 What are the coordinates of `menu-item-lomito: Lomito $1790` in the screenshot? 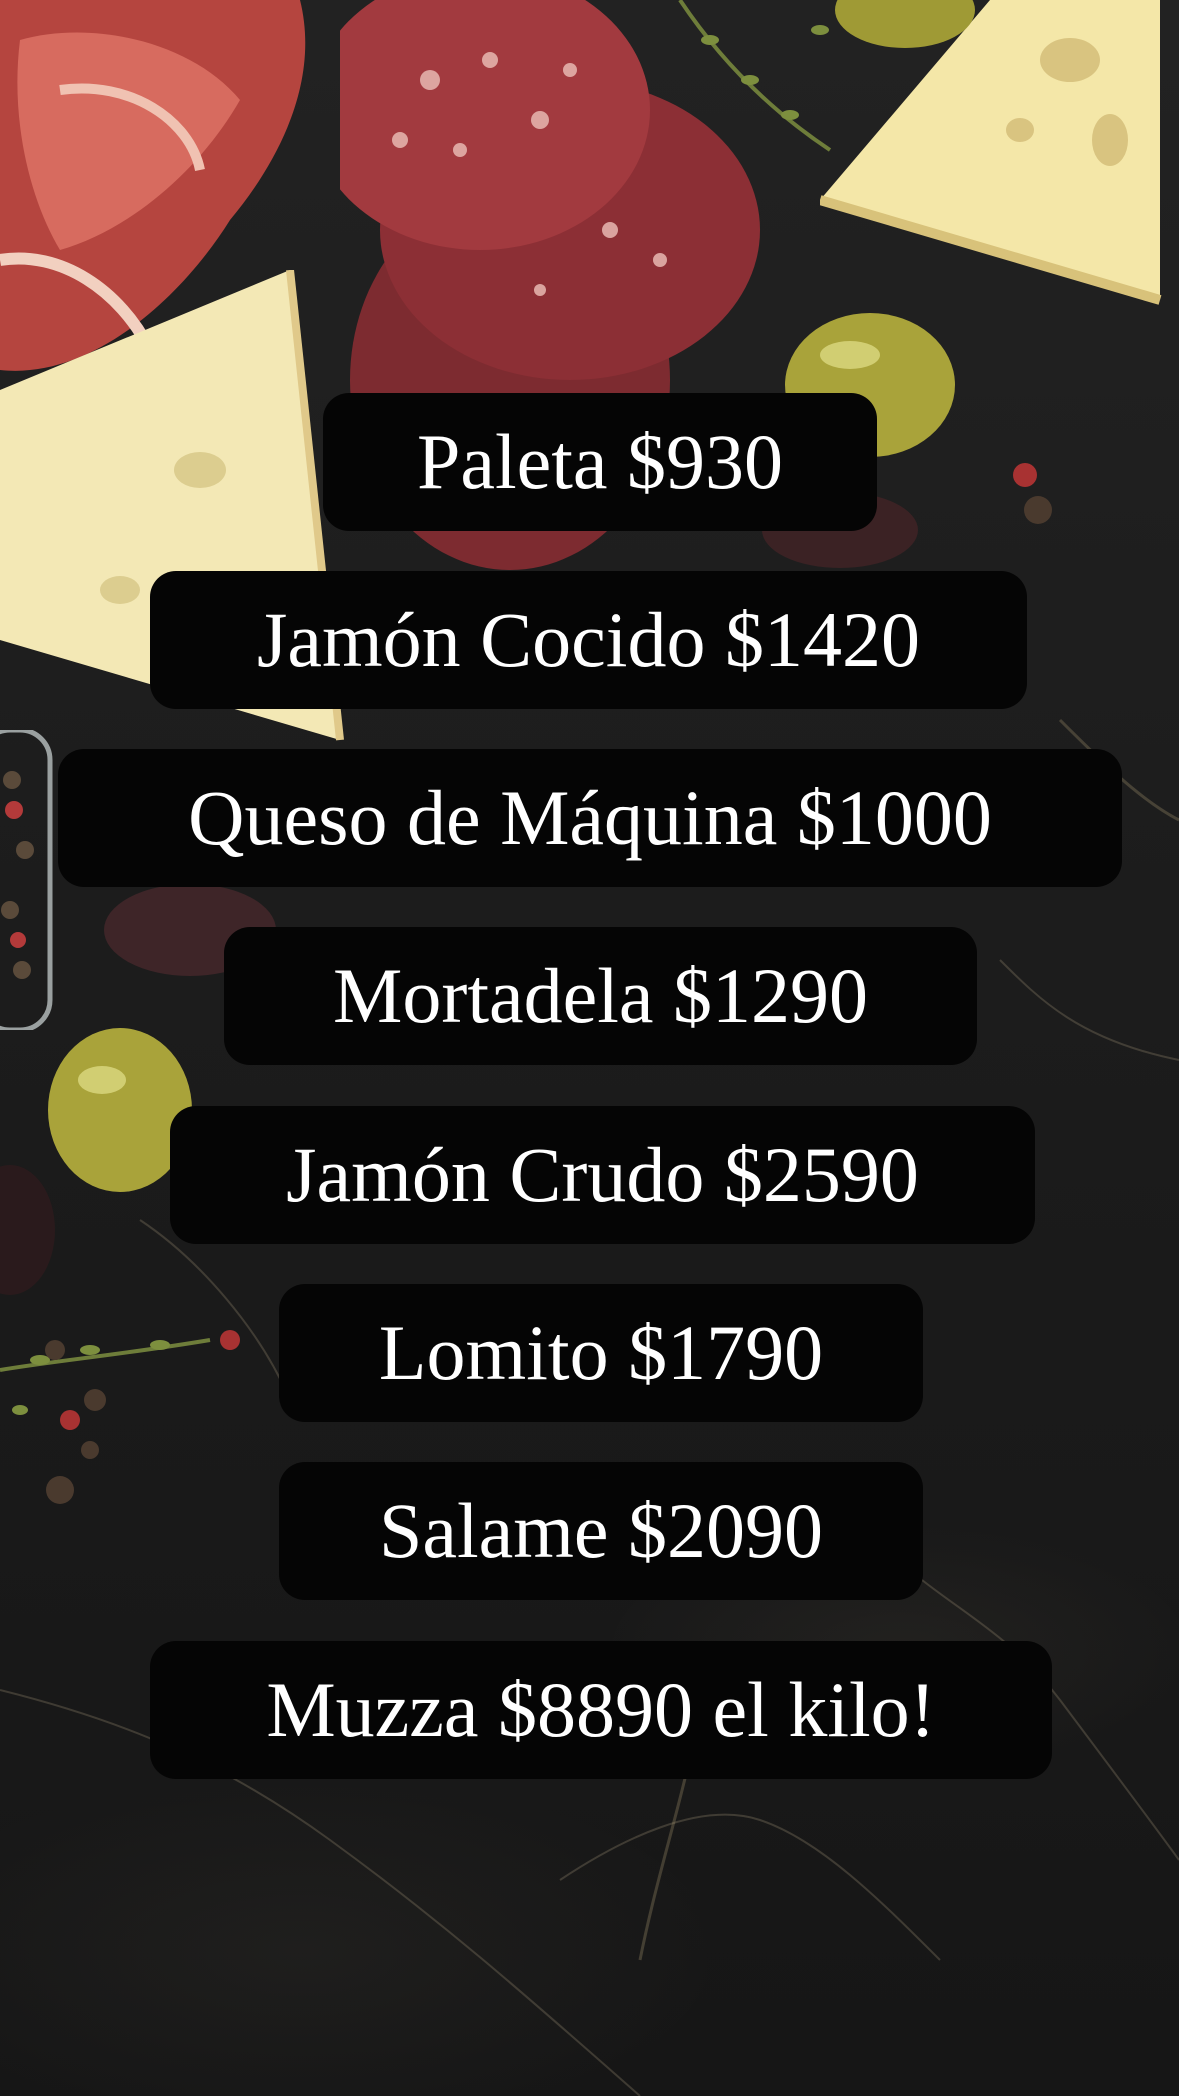 It's located at (601, 1353).